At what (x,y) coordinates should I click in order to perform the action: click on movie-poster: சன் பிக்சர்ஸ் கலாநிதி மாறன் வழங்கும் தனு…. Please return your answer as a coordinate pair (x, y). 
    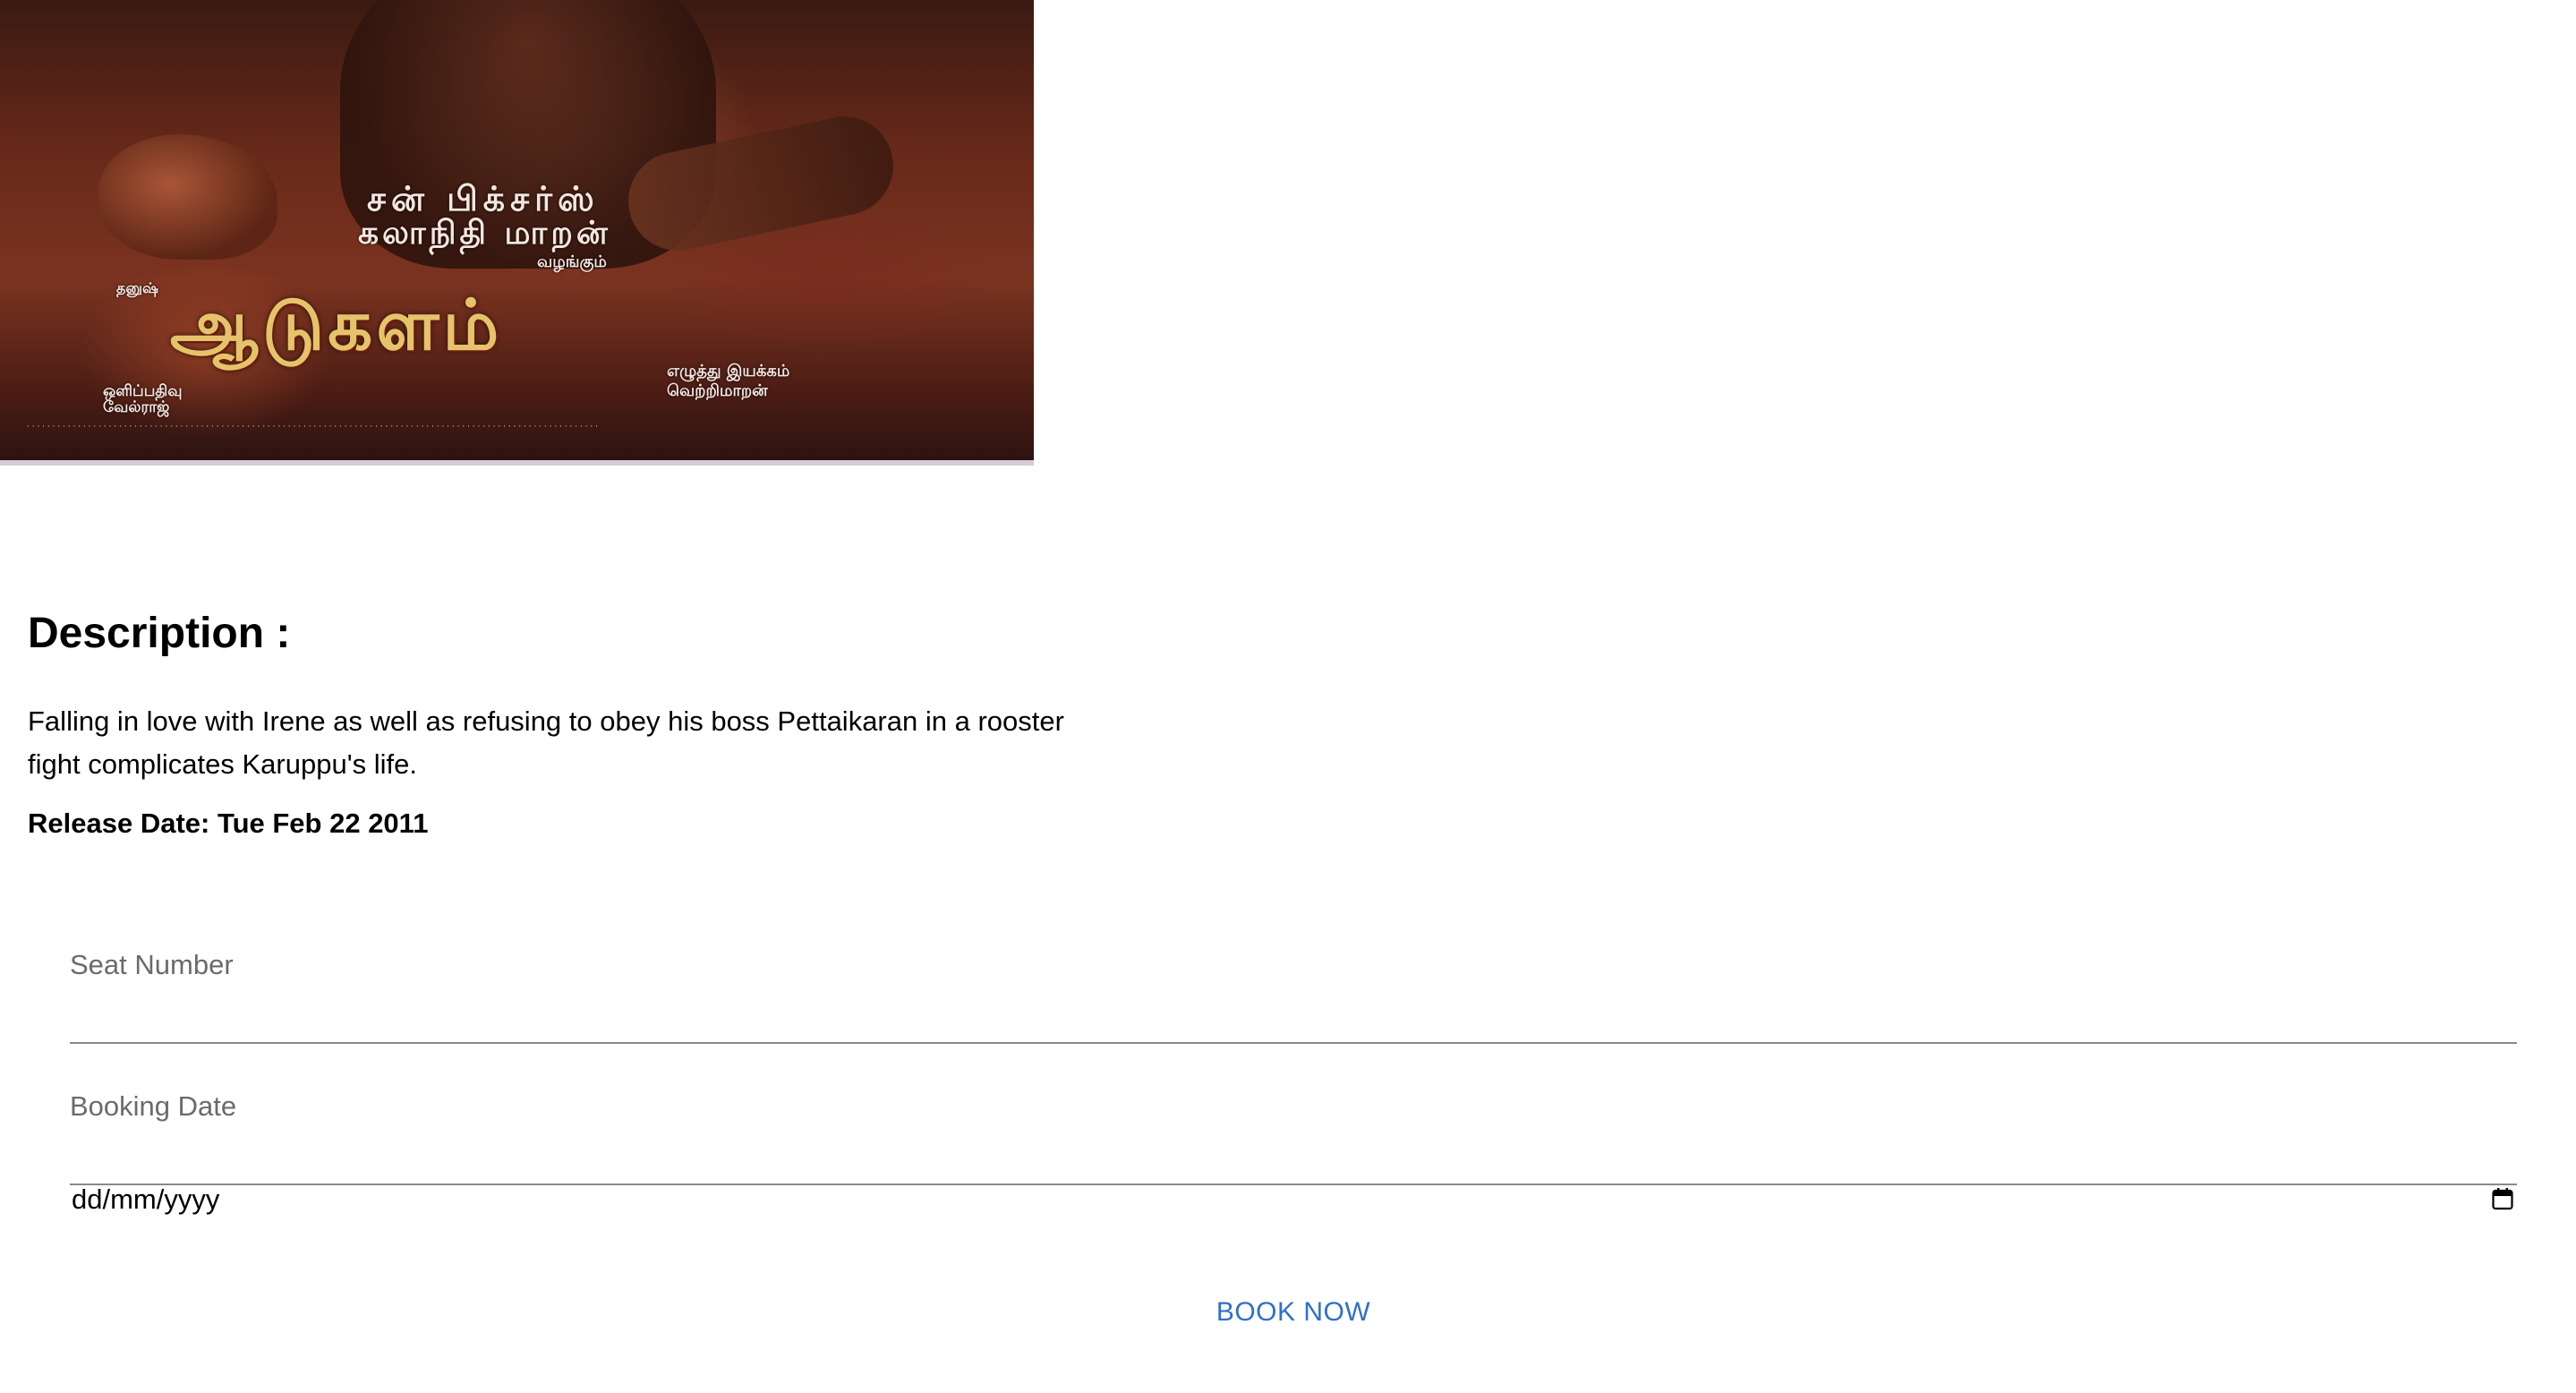
    Looking at the image, I should click on (517, 233).